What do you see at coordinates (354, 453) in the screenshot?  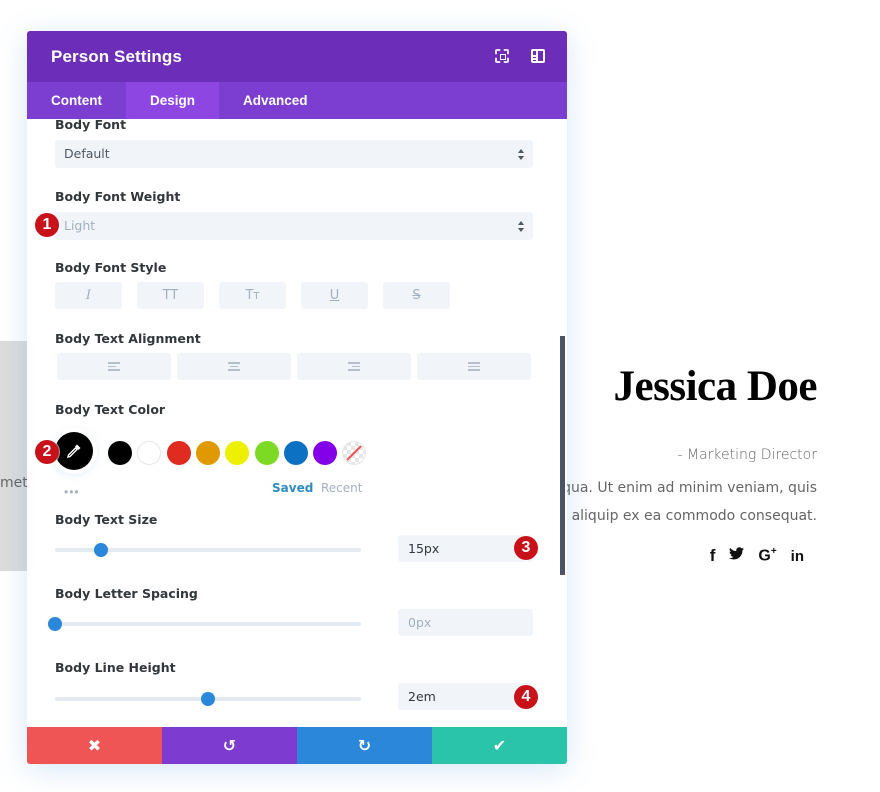 I see `swatch-transparent` at bounding box center [354, 453].